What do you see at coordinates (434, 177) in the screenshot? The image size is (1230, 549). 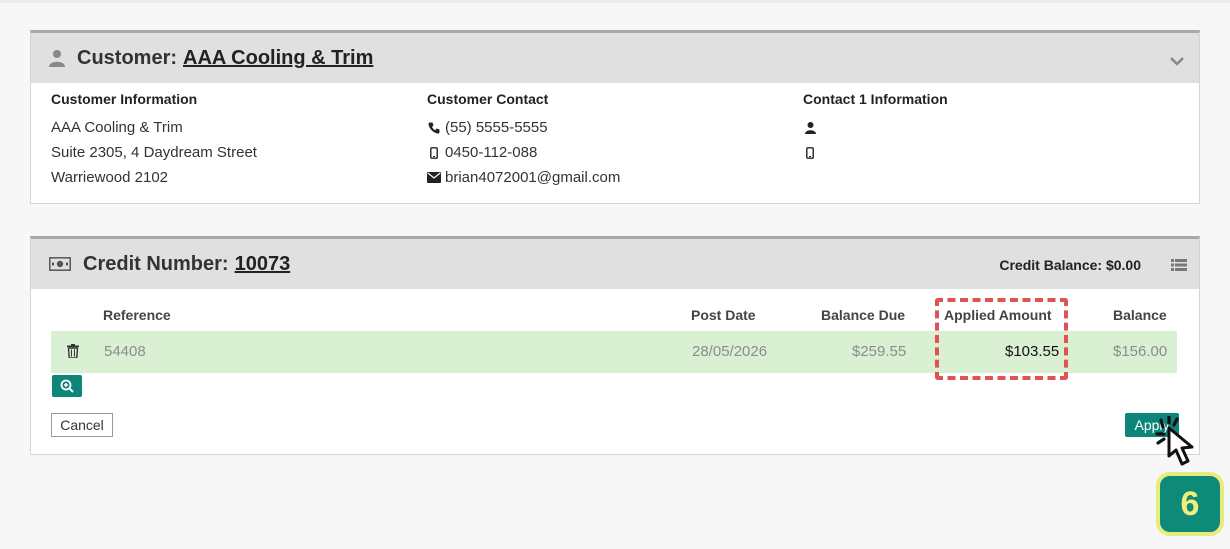 I see `envelope-icon` at bounding box center [434, 177].